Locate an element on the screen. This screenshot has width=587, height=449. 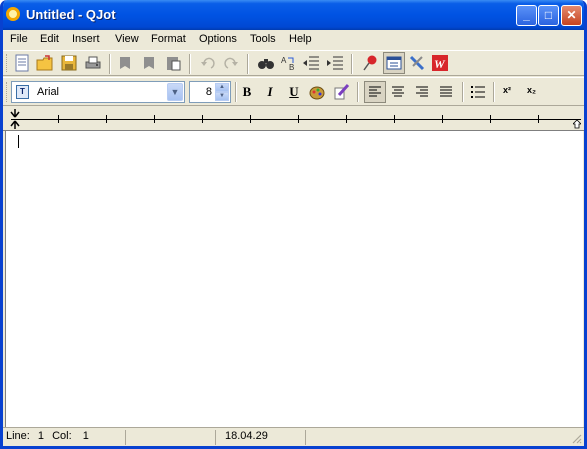
new-document-icon is located at coordinates (22, 63).